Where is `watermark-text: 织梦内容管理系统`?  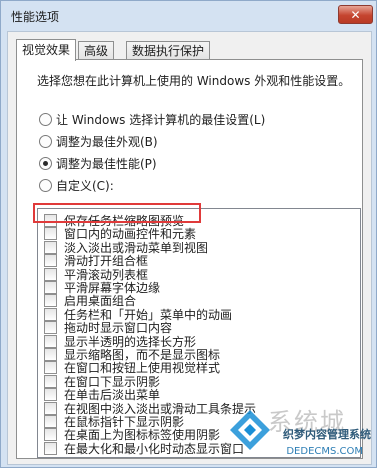 watermark-text: 织梦内容管理系统 is located at coordinates (327, 434).